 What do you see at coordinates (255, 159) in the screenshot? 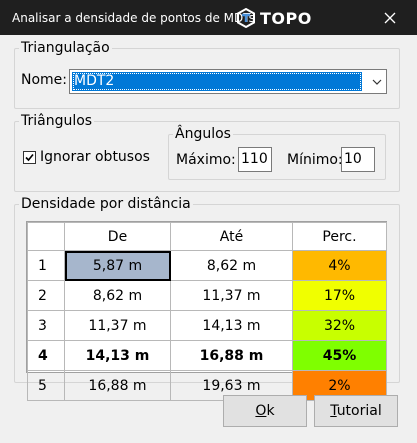
I see `maximo-input: 110` at bounding box center [255, 159].